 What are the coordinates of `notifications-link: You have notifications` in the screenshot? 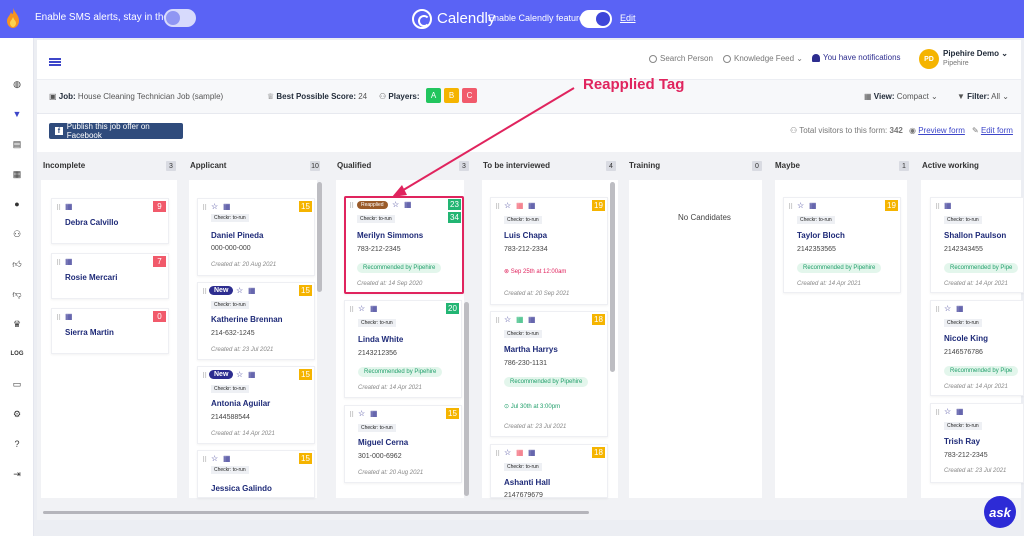 It's located at (856, 57).